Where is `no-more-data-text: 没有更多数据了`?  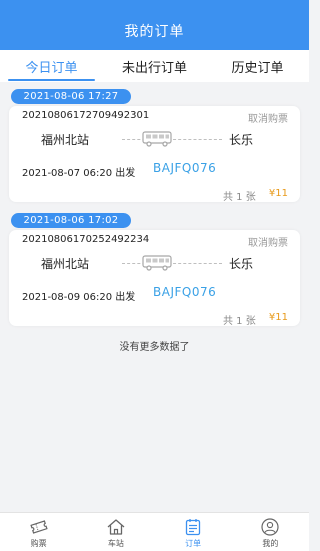
no-more-data-text: 没有更多数据了 is located at coordinates (154, 347).